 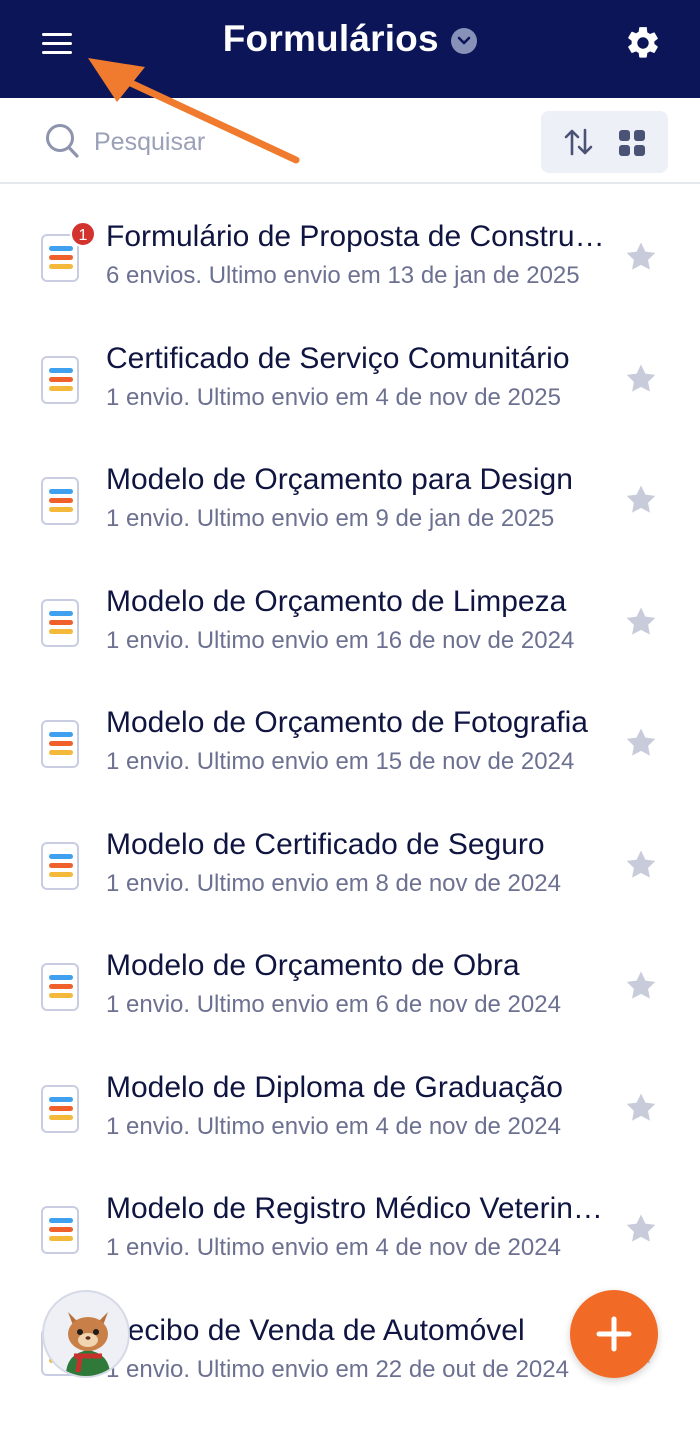 What do you see at coordinates (338, 358) in the screenshot?
I see `form-title: Certificado de Serviço Comunitário` at bounding box center [338, 358].